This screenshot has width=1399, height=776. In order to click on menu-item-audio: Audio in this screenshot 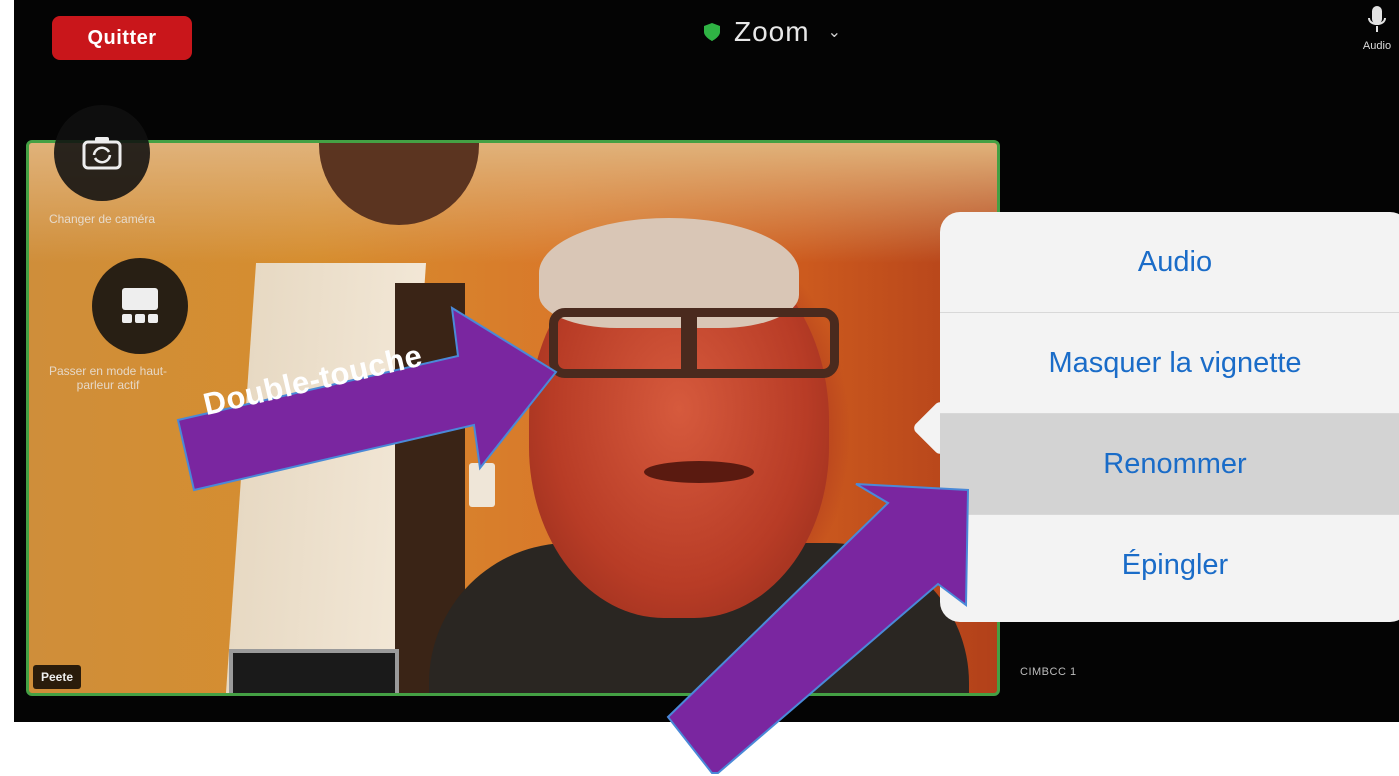, I will do `click(1169, 262)`.